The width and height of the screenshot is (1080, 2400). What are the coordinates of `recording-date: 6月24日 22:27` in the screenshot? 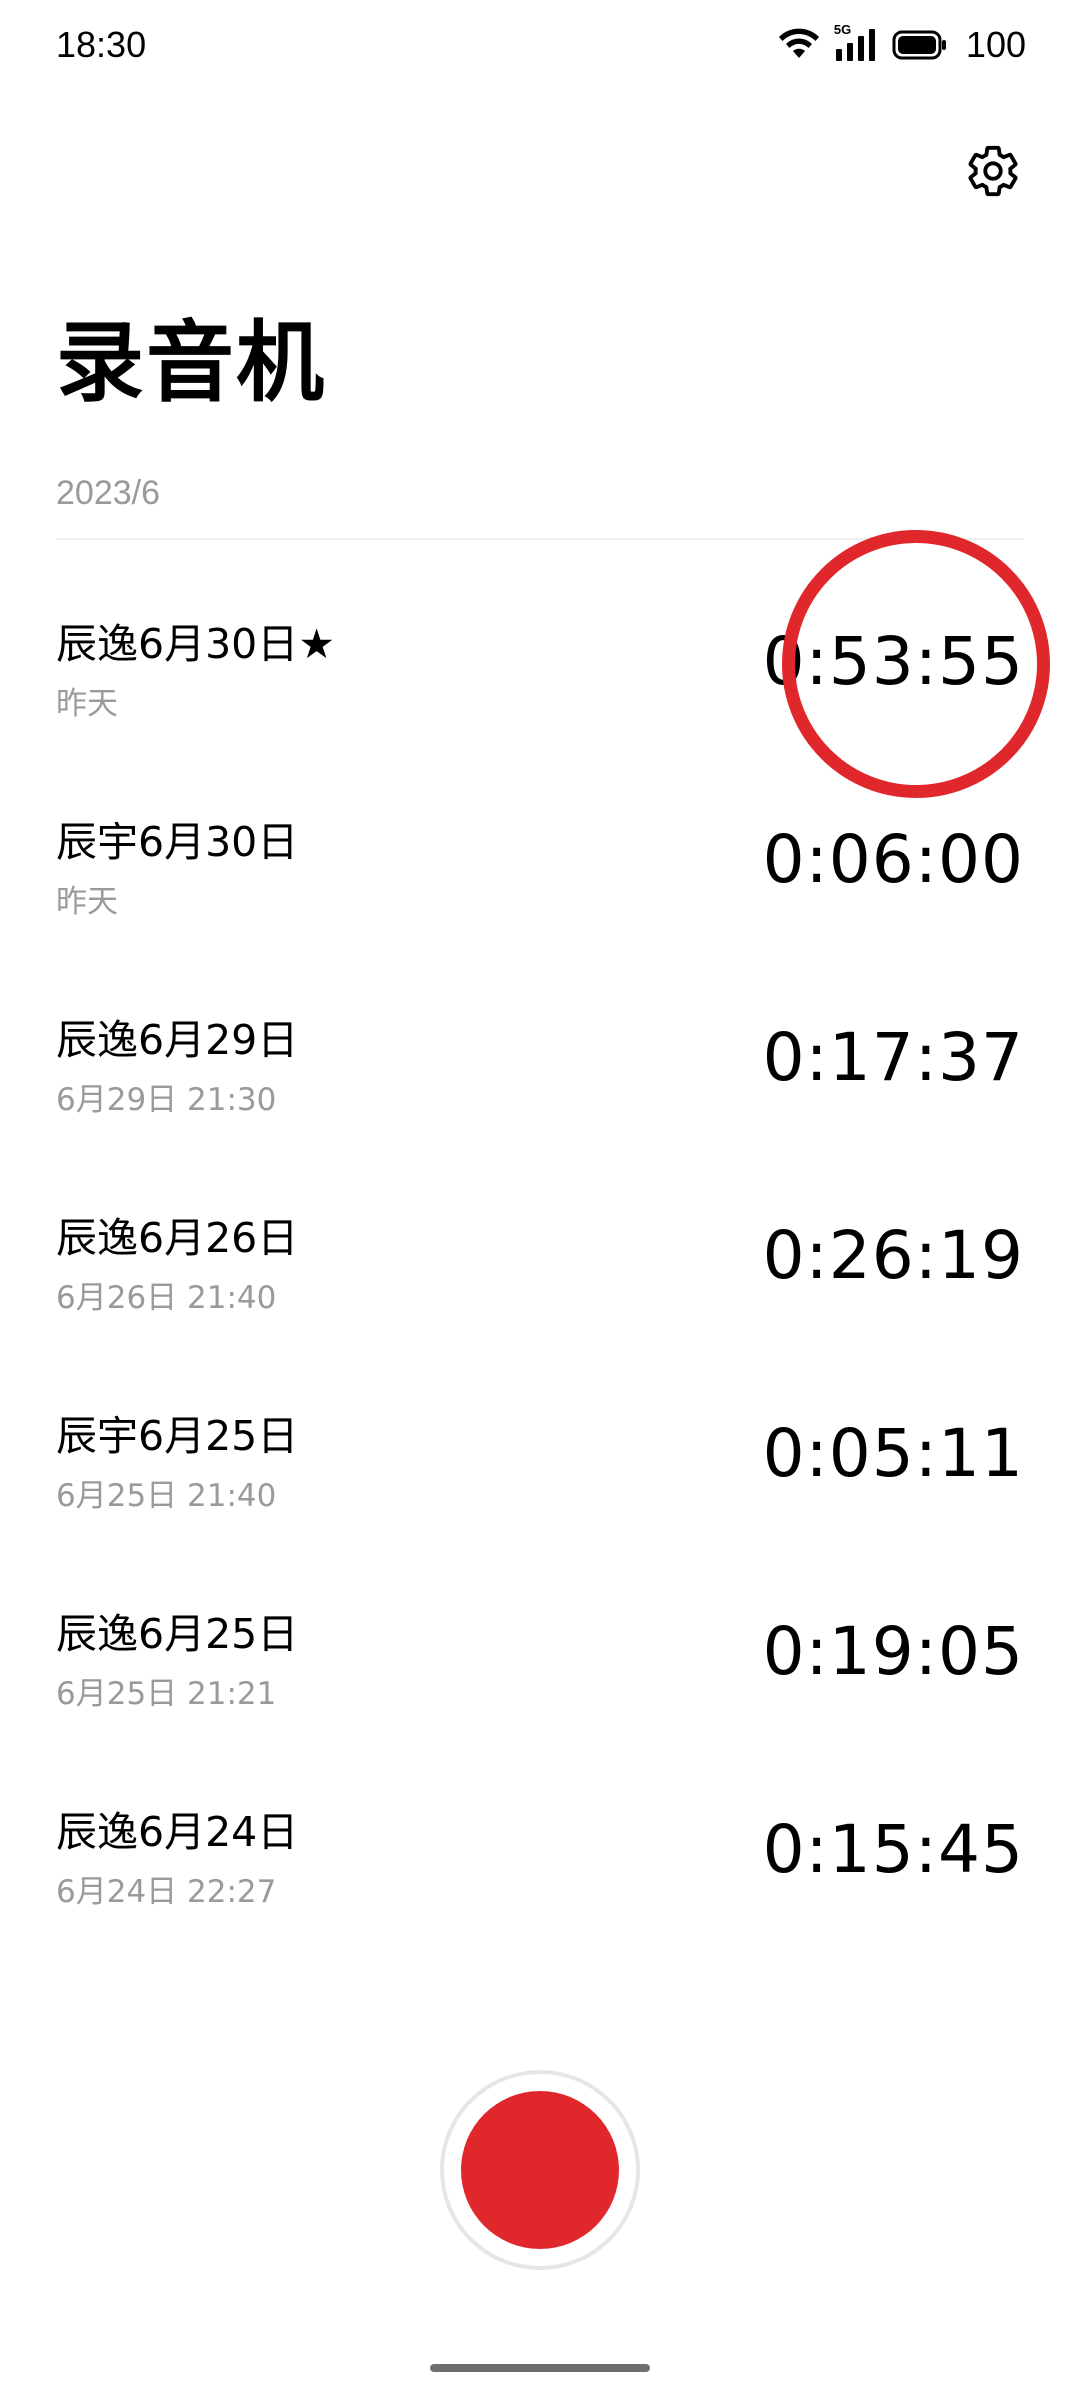 It's located at (166, 1892).